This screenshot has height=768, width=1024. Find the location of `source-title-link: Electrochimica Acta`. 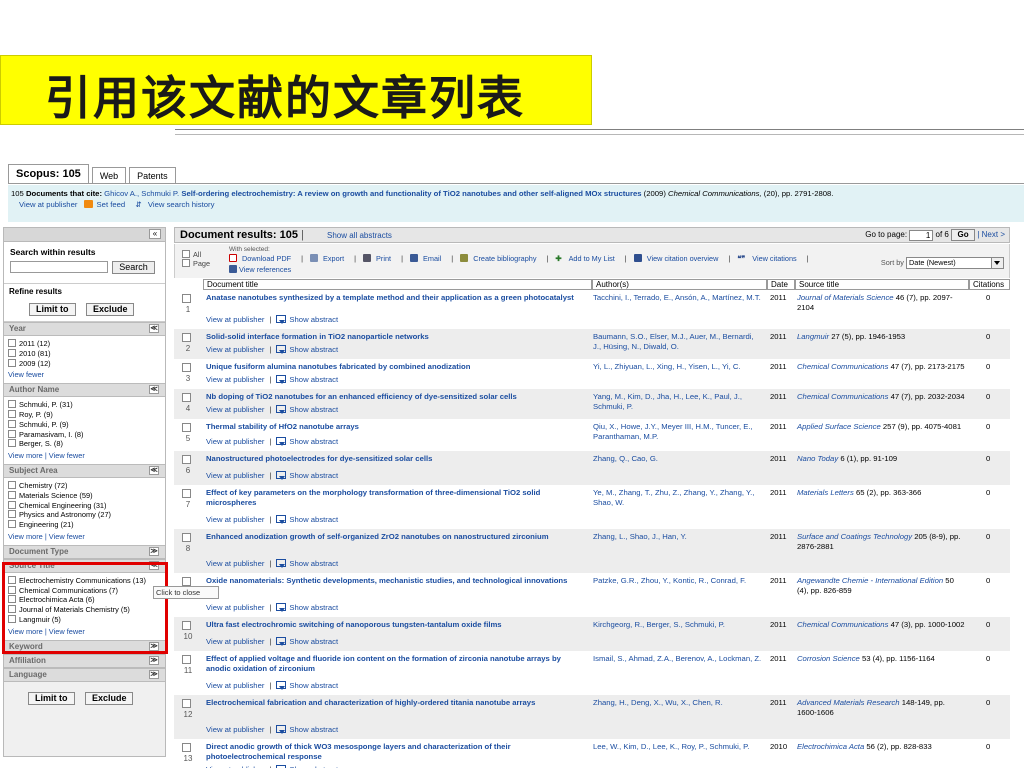

source-title-link: Electrochimica Acta is located at coordinates (830, 746).